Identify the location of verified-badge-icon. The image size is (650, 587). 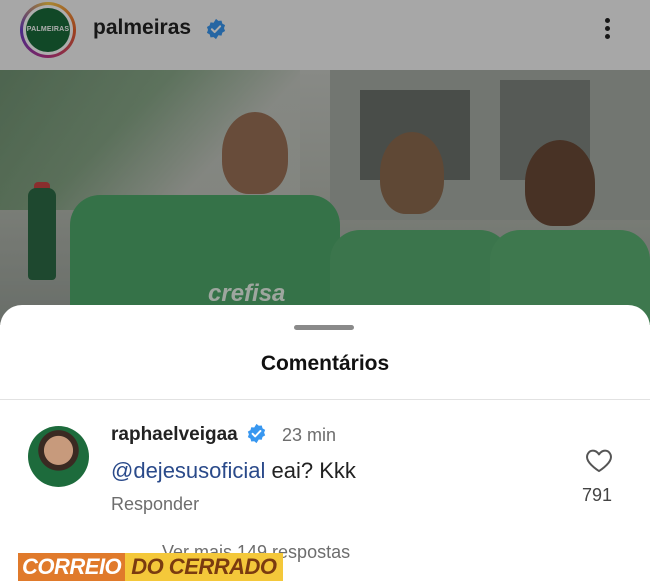
(256, 433).